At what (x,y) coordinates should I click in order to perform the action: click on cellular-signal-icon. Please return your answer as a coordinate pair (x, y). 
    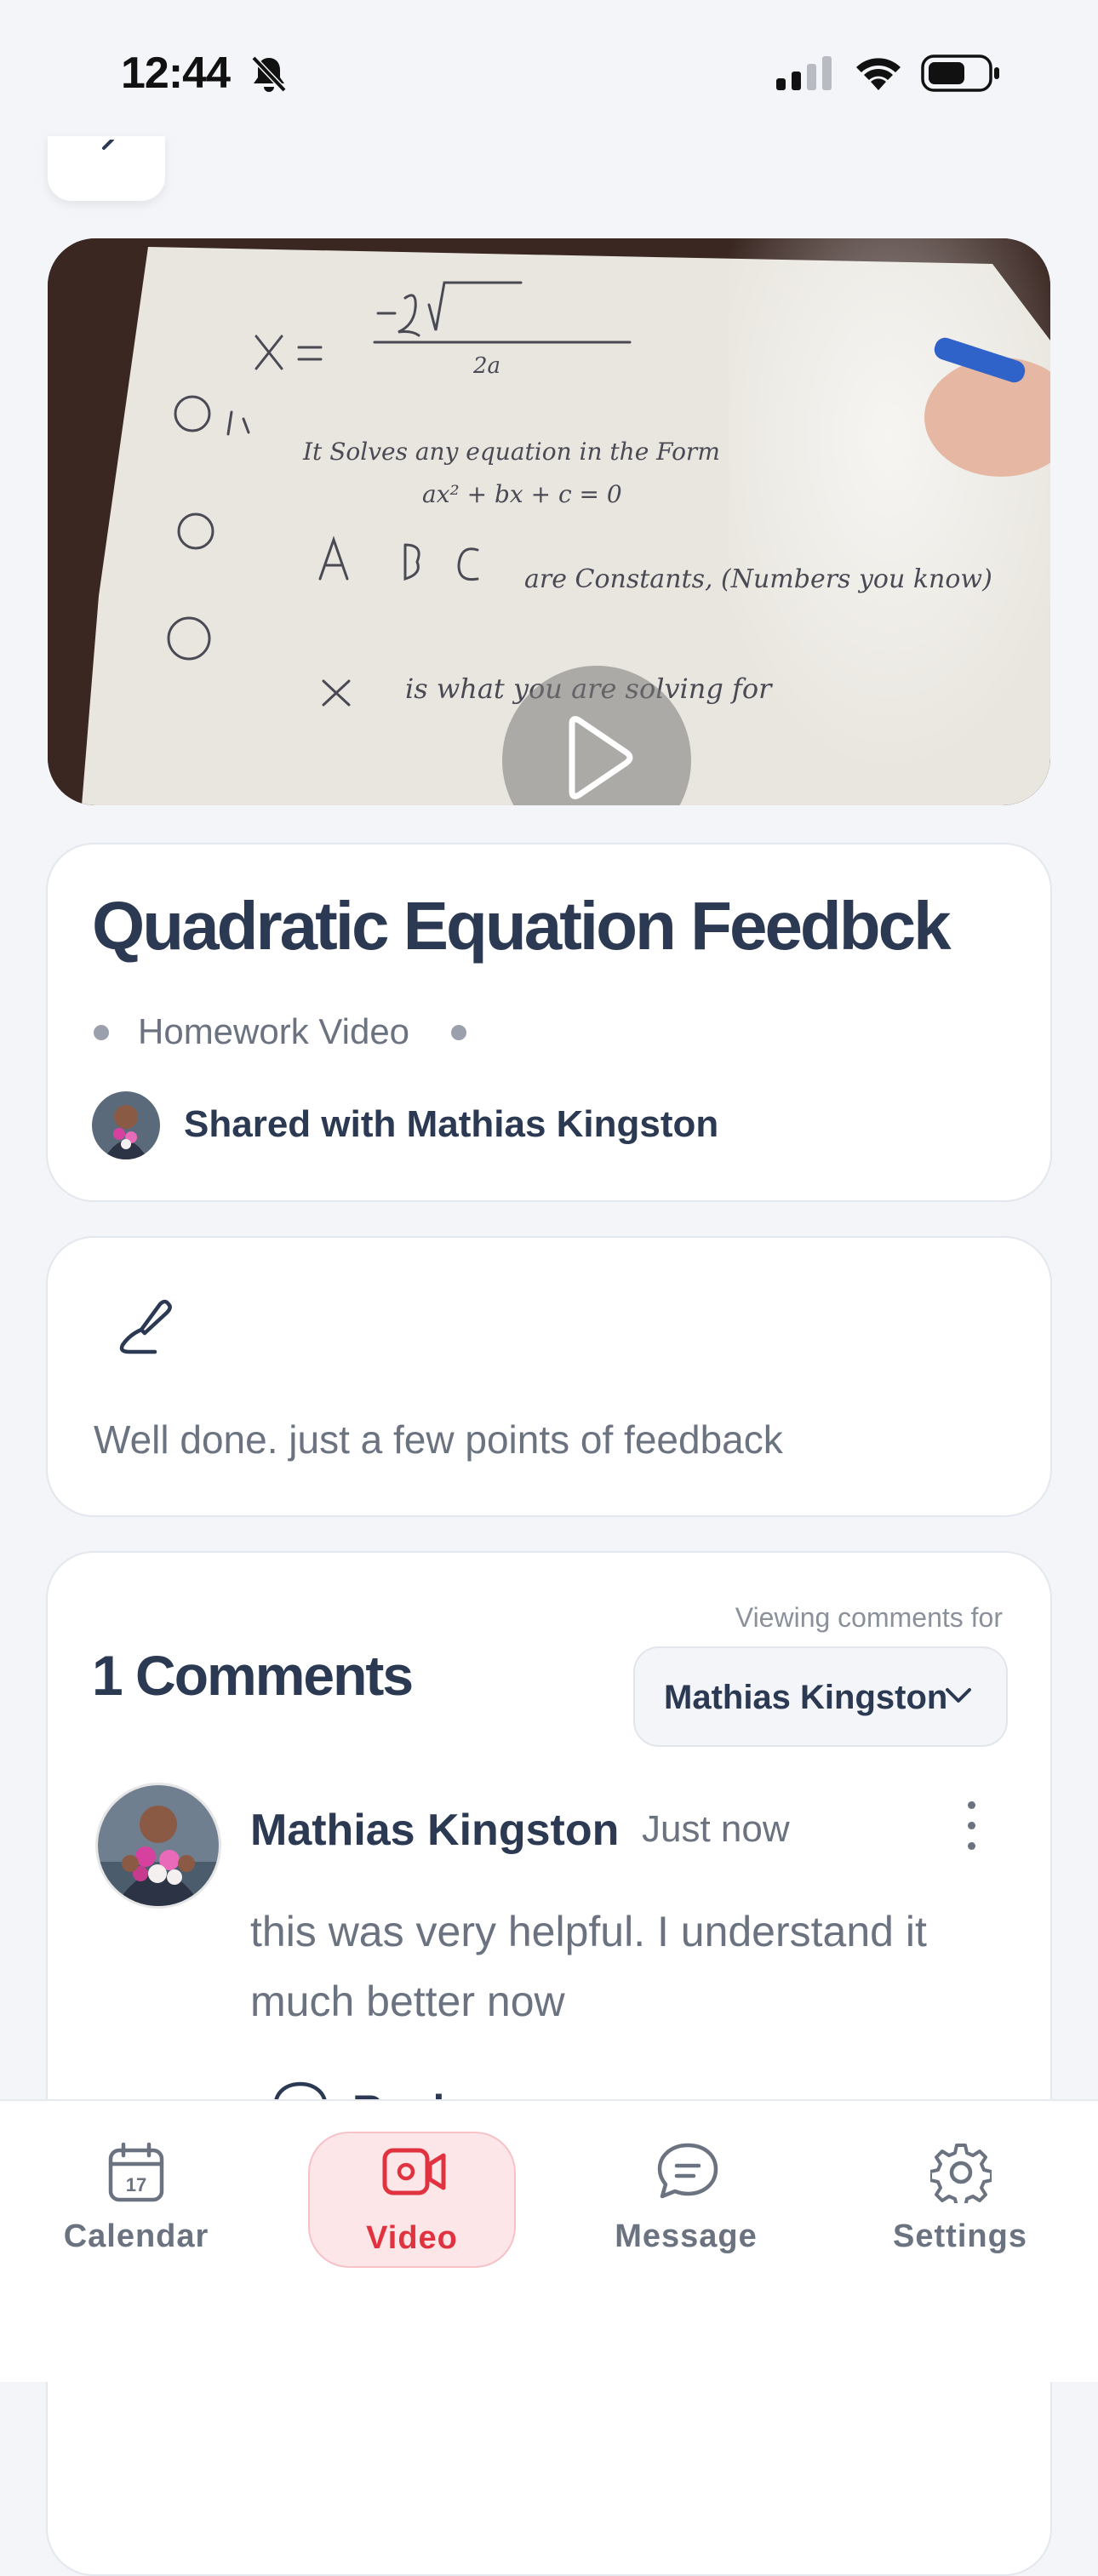
    Looking at the image, I should click on (804, 73).